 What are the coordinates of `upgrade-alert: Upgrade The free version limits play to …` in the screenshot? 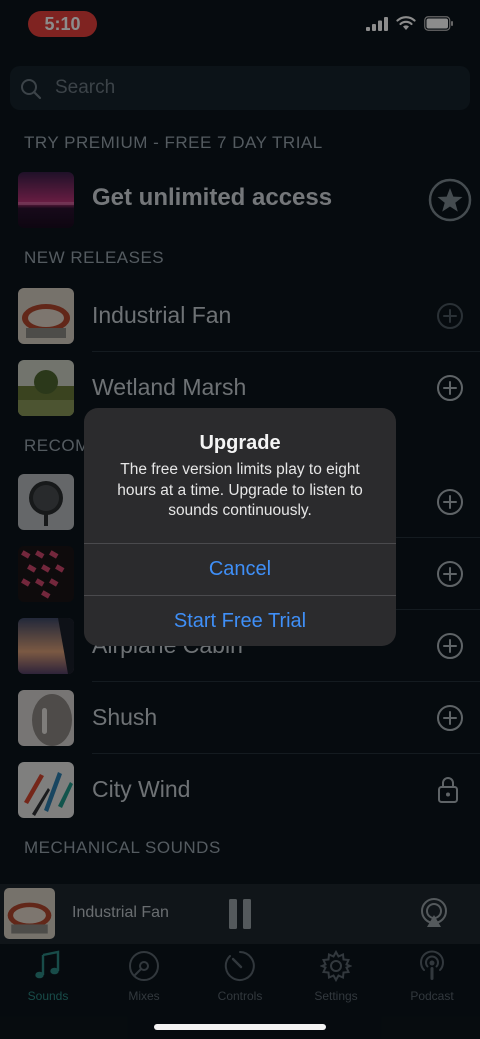 It's located at (240, 527).